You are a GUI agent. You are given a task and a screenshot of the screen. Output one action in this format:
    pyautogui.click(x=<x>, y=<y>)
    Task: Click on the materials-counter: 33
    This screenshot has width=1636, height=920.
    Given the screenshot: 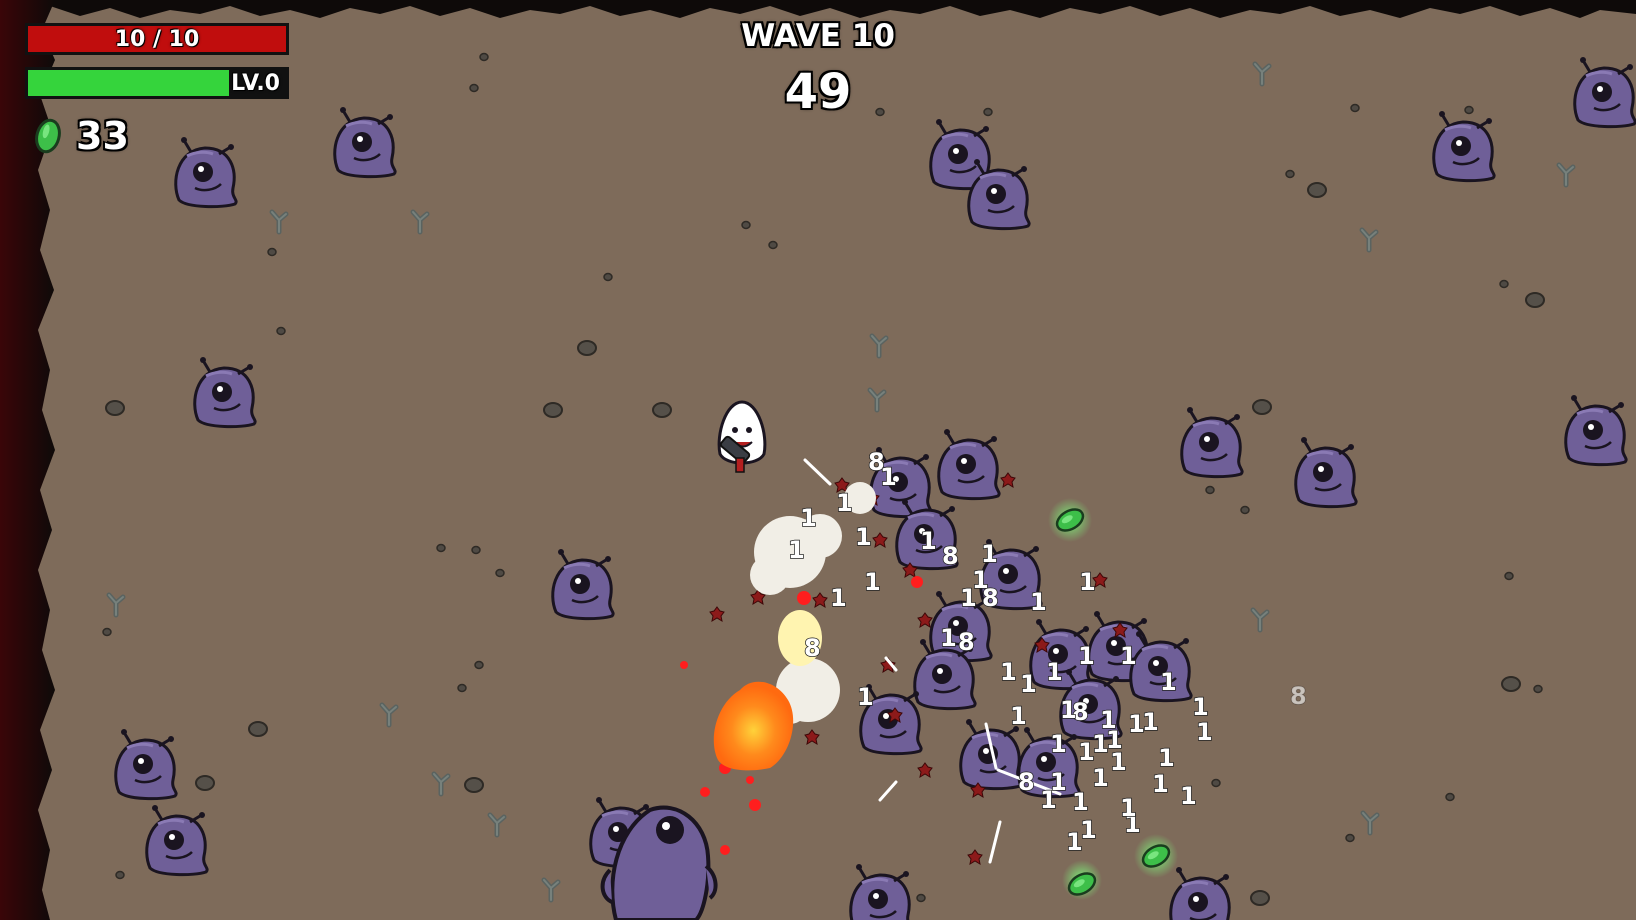 What is the action you would take?
    pyautogui.click(x=79, y=136)
    